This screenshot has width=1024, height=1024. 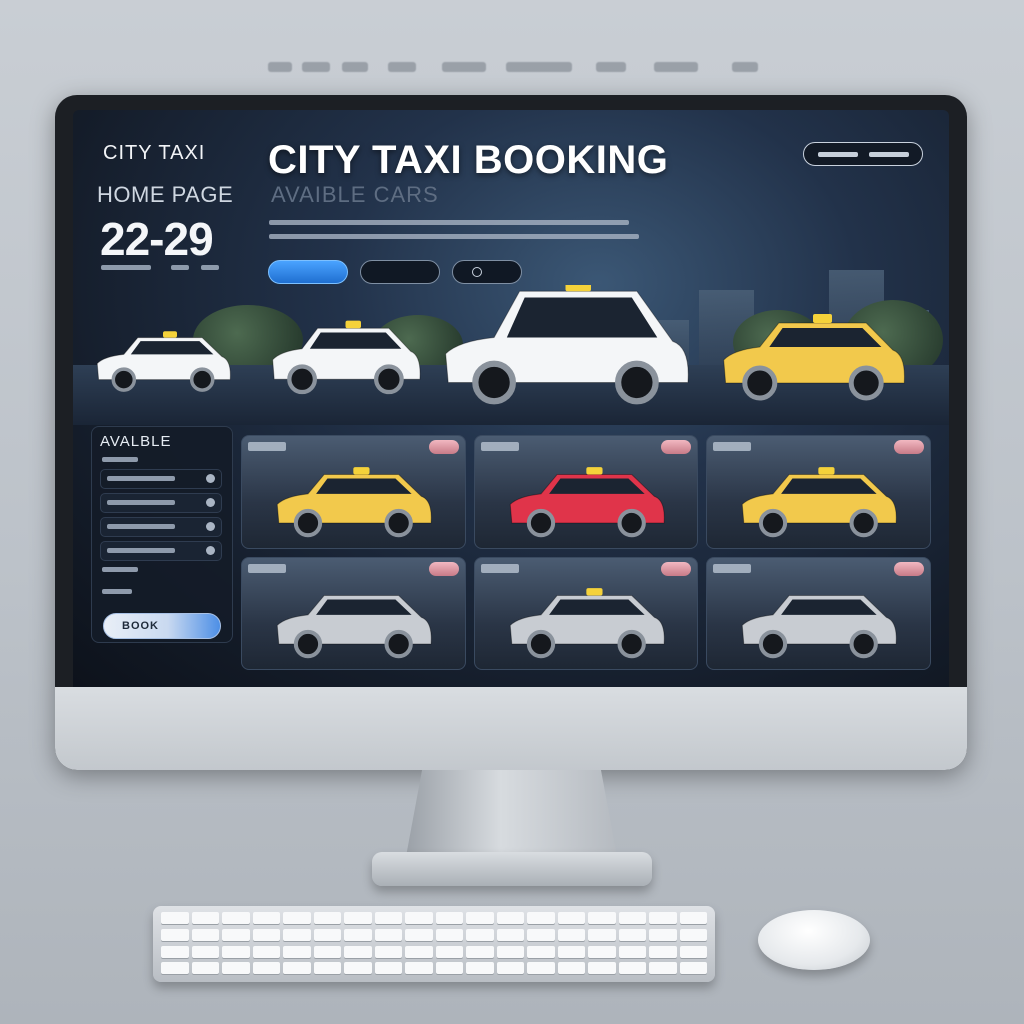 What do you see at coordinates (154, 153) in the screenshot?
I see `brand-logo-text: CITY TAXI` at bounding box center [154, 153].